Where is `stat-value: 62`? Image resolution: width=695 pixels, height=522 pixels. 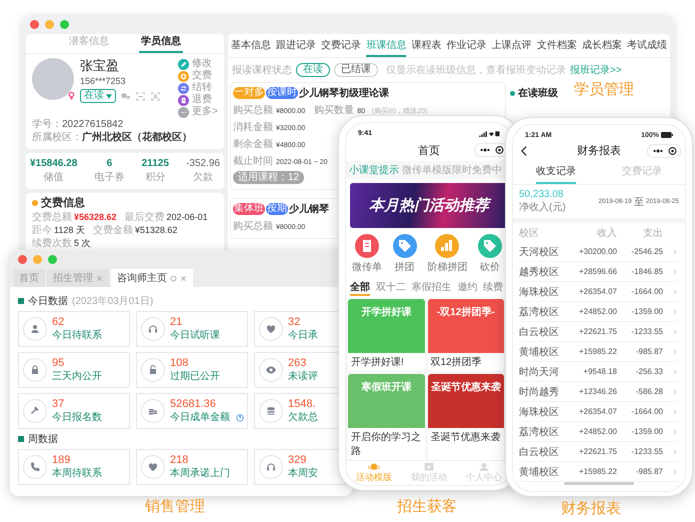 stat-value: 62 is located at coordinates (59, 322).